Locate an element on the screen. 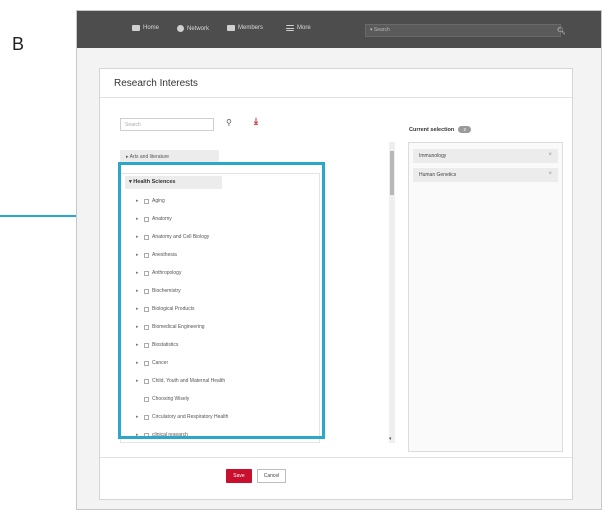  top-search-input: ▾ Search is located at coordinates (463, 30).